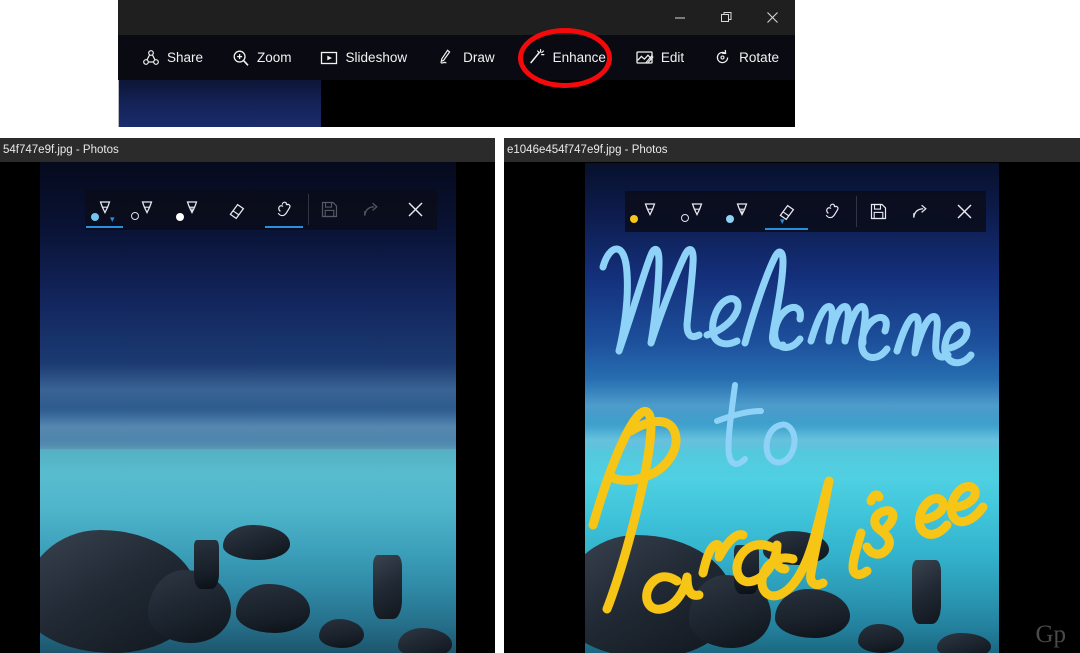  What do you see at coordinates (240, 57) in the screenshot?
I see `magnifier-plus-icon` at bounding box center [240, 57].